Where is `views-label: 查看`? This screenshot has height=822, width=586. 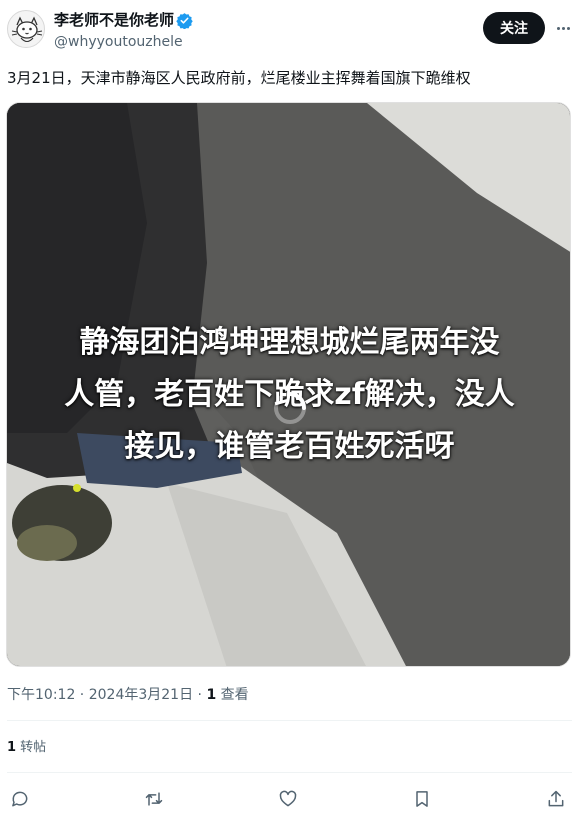 views-label: 查看 is located at coordinates (232, 695).